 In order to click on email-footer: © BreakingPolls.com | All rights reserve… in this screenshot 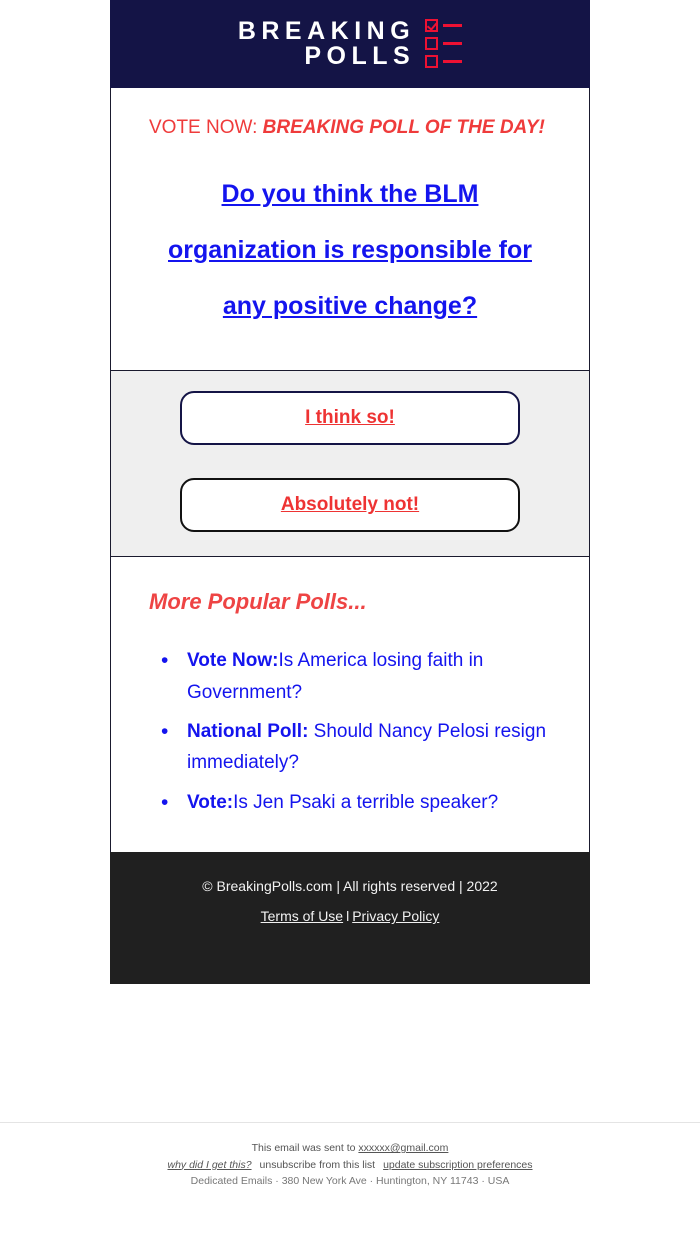, I will do `click(350, 918)`.